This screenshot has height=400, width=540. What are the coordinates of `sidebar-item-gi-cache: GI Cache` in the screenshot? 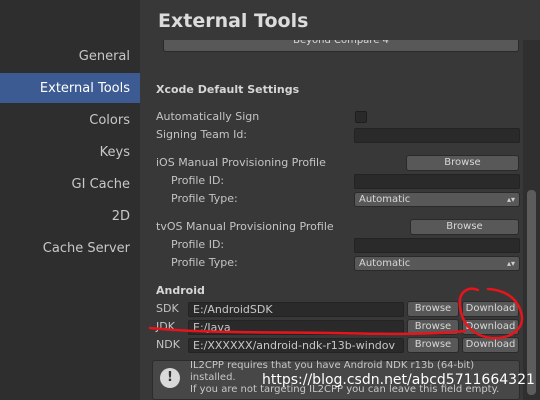 It's located at (70, 184).